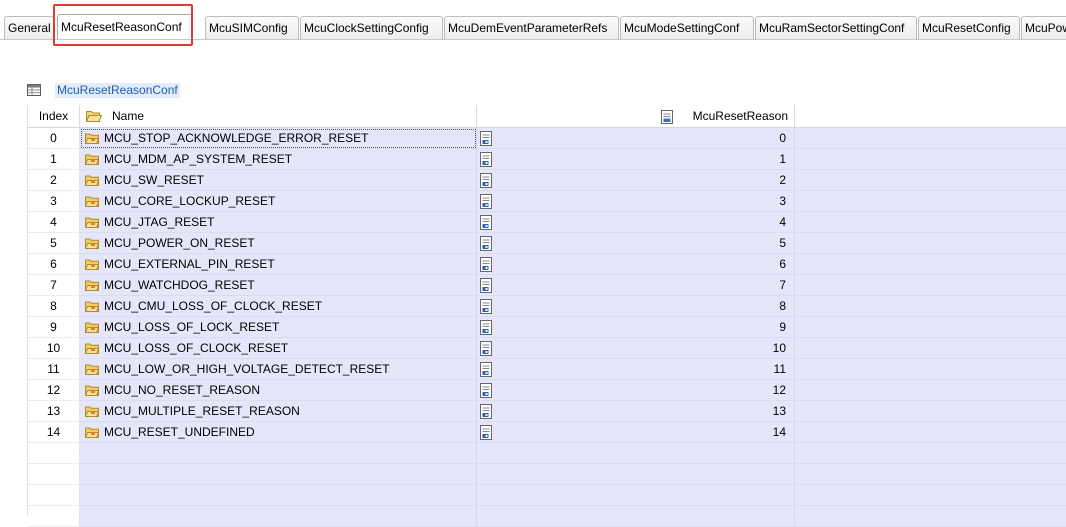 This screenshot has height=527, width=1066. Describe the element at coordinates (278, 201) in the screenshot. I see `row-name-cell: MCU_CORE_LOCKUP_RESET` at that location.